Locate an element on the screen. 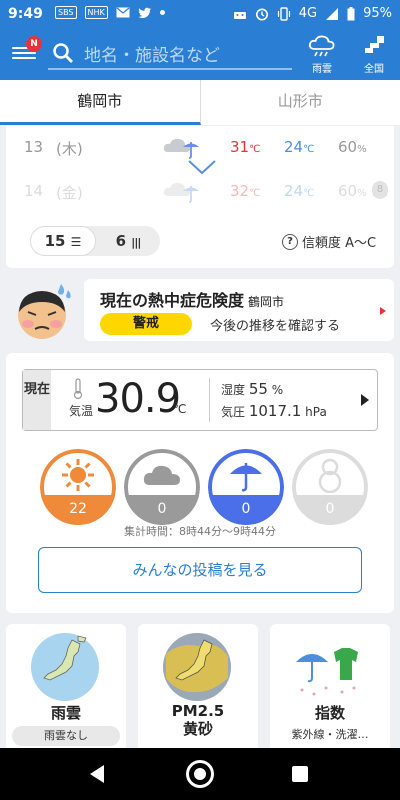 Image resolution: width=400 pixels, height=800 pixels. forecast-row: 14 (金) 32℃ 24℃ 60% is located at coordinates (200, 191).